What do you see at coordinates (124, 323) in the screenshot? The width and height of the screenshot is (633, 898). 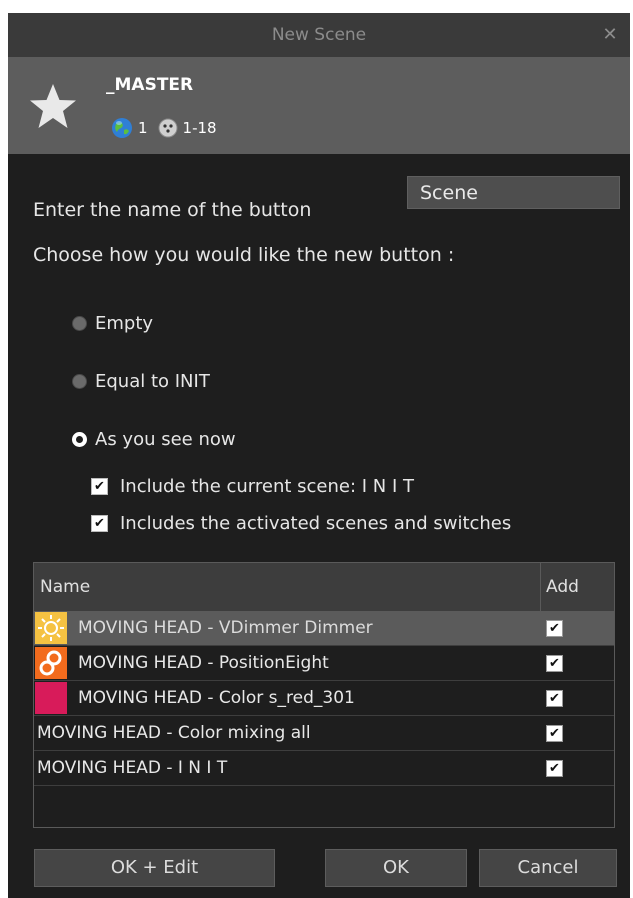 I see `option-empty-label: Empty` at bounding box center [124, 323].